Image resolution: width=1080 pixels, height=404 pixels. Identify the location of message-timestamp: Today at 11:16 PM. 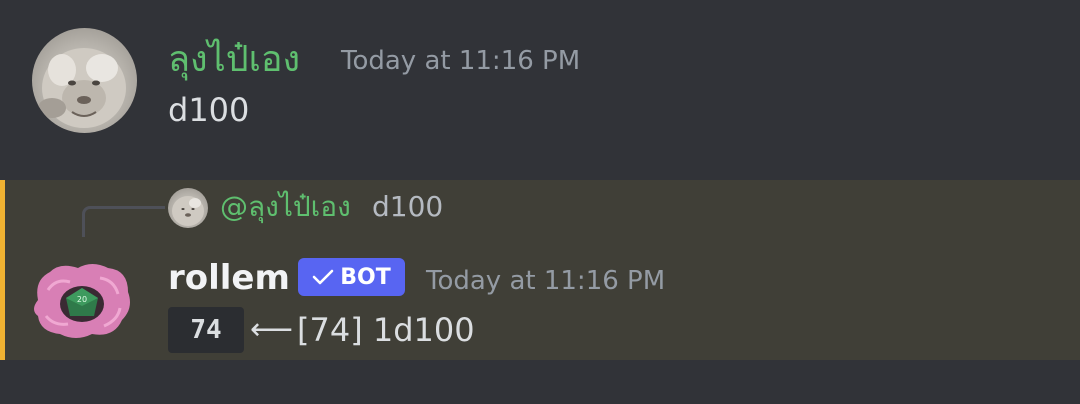
(460, 61).